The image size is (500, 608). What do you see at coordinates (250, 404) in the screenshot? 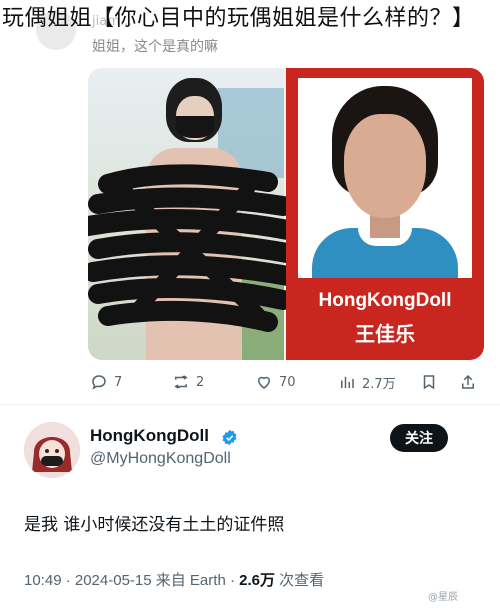
I see `divider` at bounding box center [250, 404].